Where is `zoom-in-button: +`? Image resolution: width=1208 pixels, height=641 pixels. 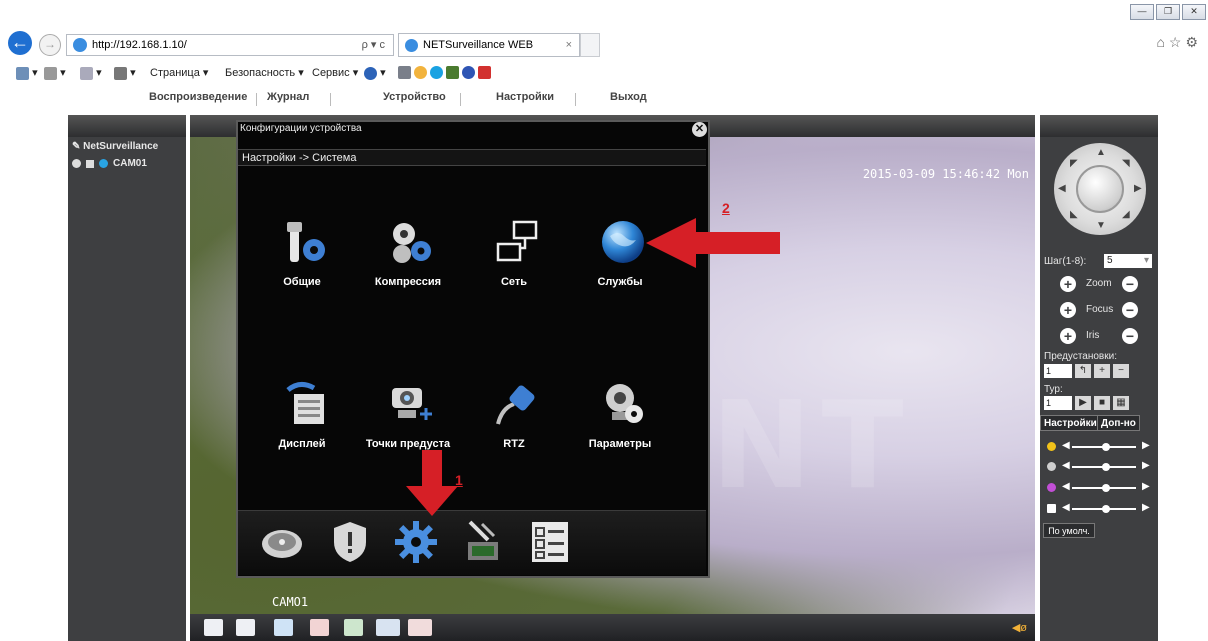 zoom-in-button: + is located at coordinates (1068, 284).